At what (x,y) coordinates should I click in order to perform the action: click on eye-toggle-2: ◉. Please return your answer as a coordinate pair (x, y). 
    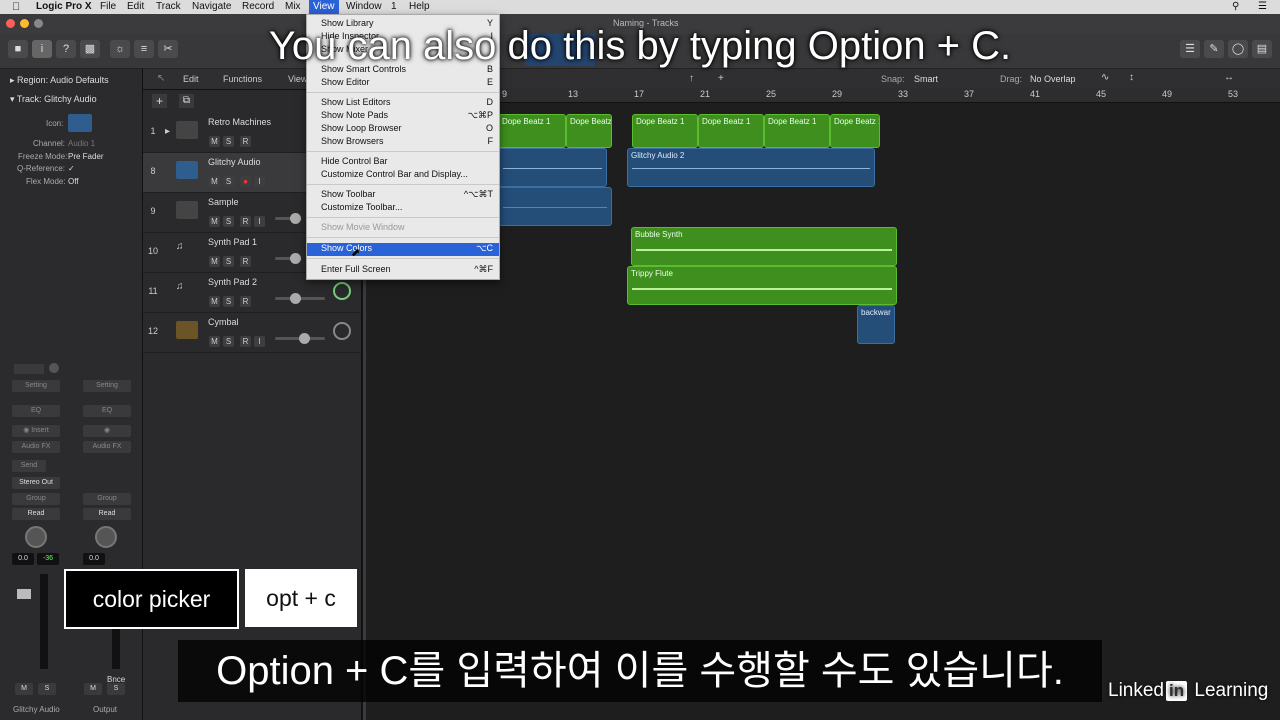
    Looking at the image, I should click on (107, 431).